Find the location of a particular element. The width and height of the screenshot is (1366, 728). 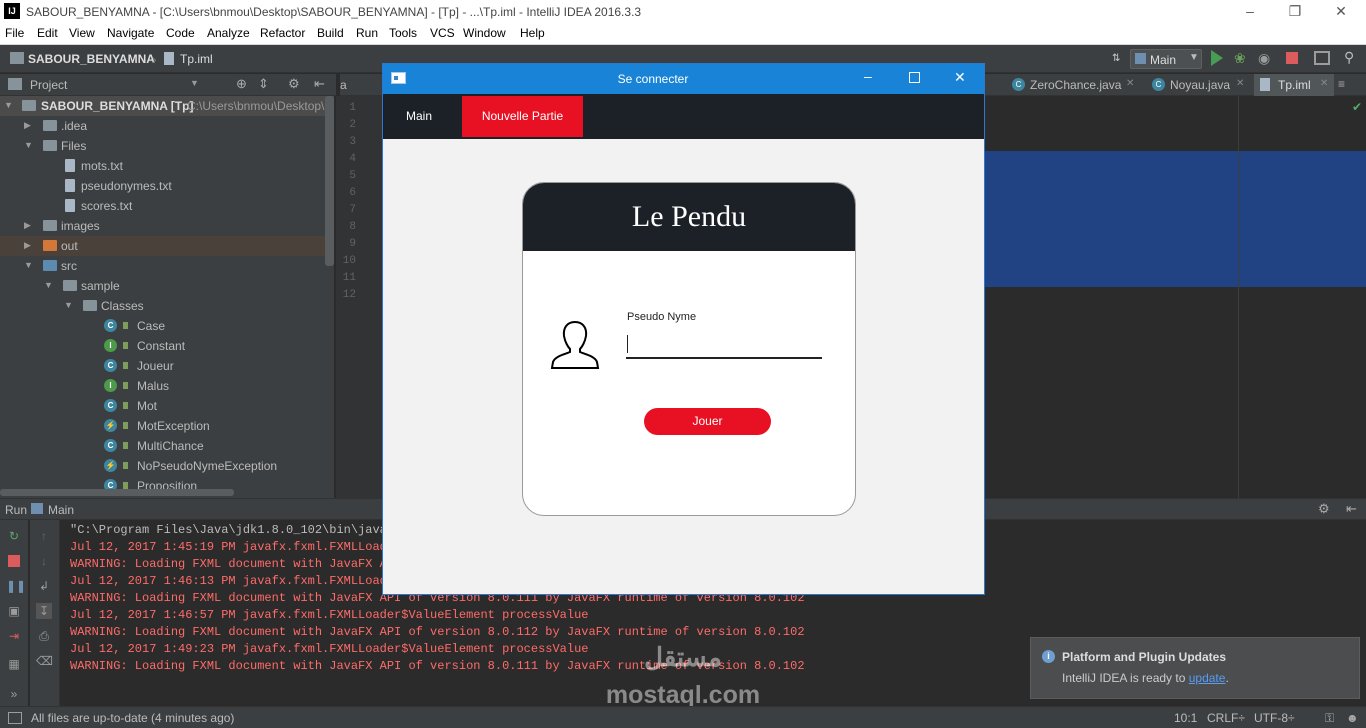

tree-item: scores.txt is located at coordinates (167, 206).